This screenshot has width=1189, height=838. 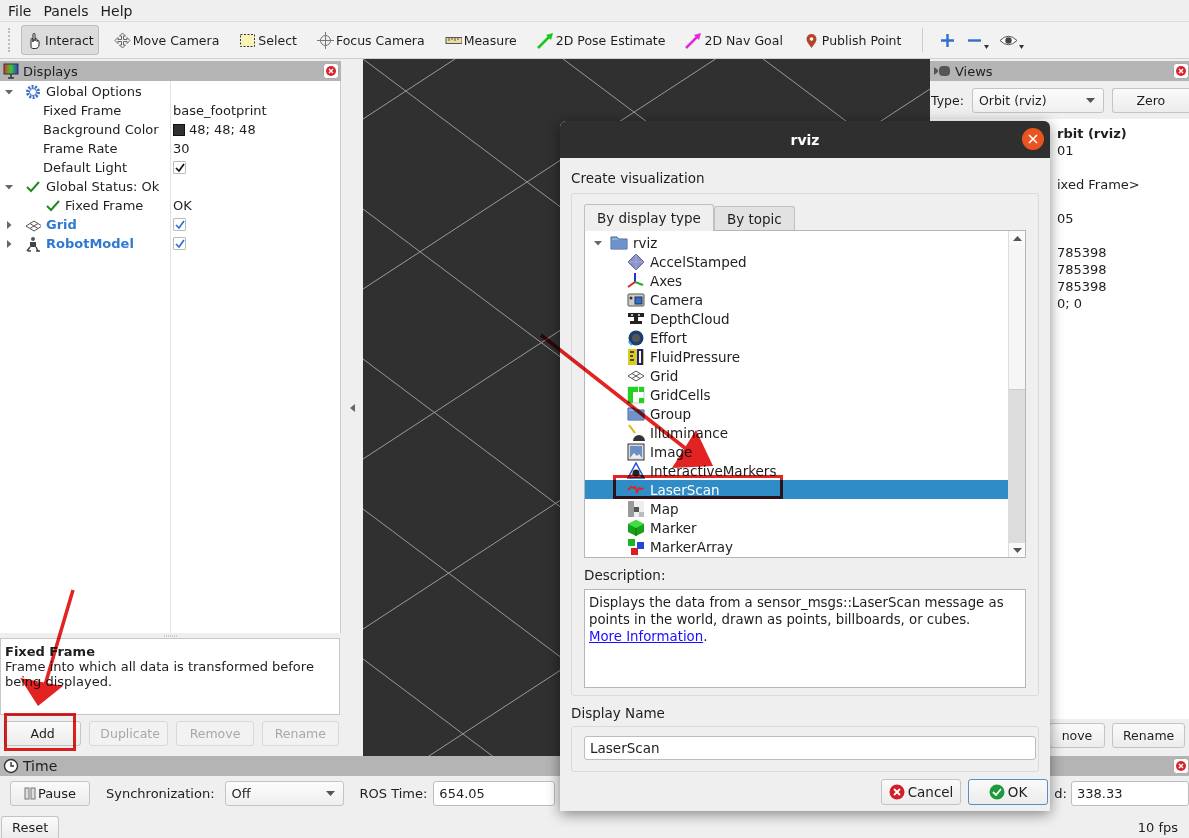 What do you see at coordinates (494, 793) in the screenshot?
I see `ros-time-field: 654.05` at bounding box center [494, 793].